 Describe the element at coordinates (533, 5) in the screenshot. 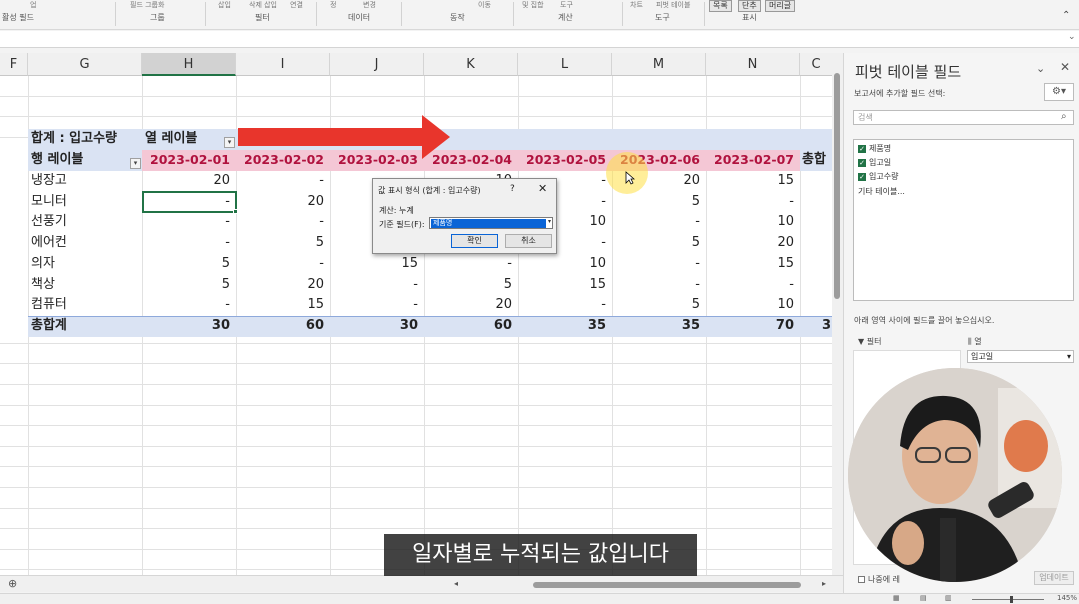

I see `ribbon-top-label: 및 집합` at that location.